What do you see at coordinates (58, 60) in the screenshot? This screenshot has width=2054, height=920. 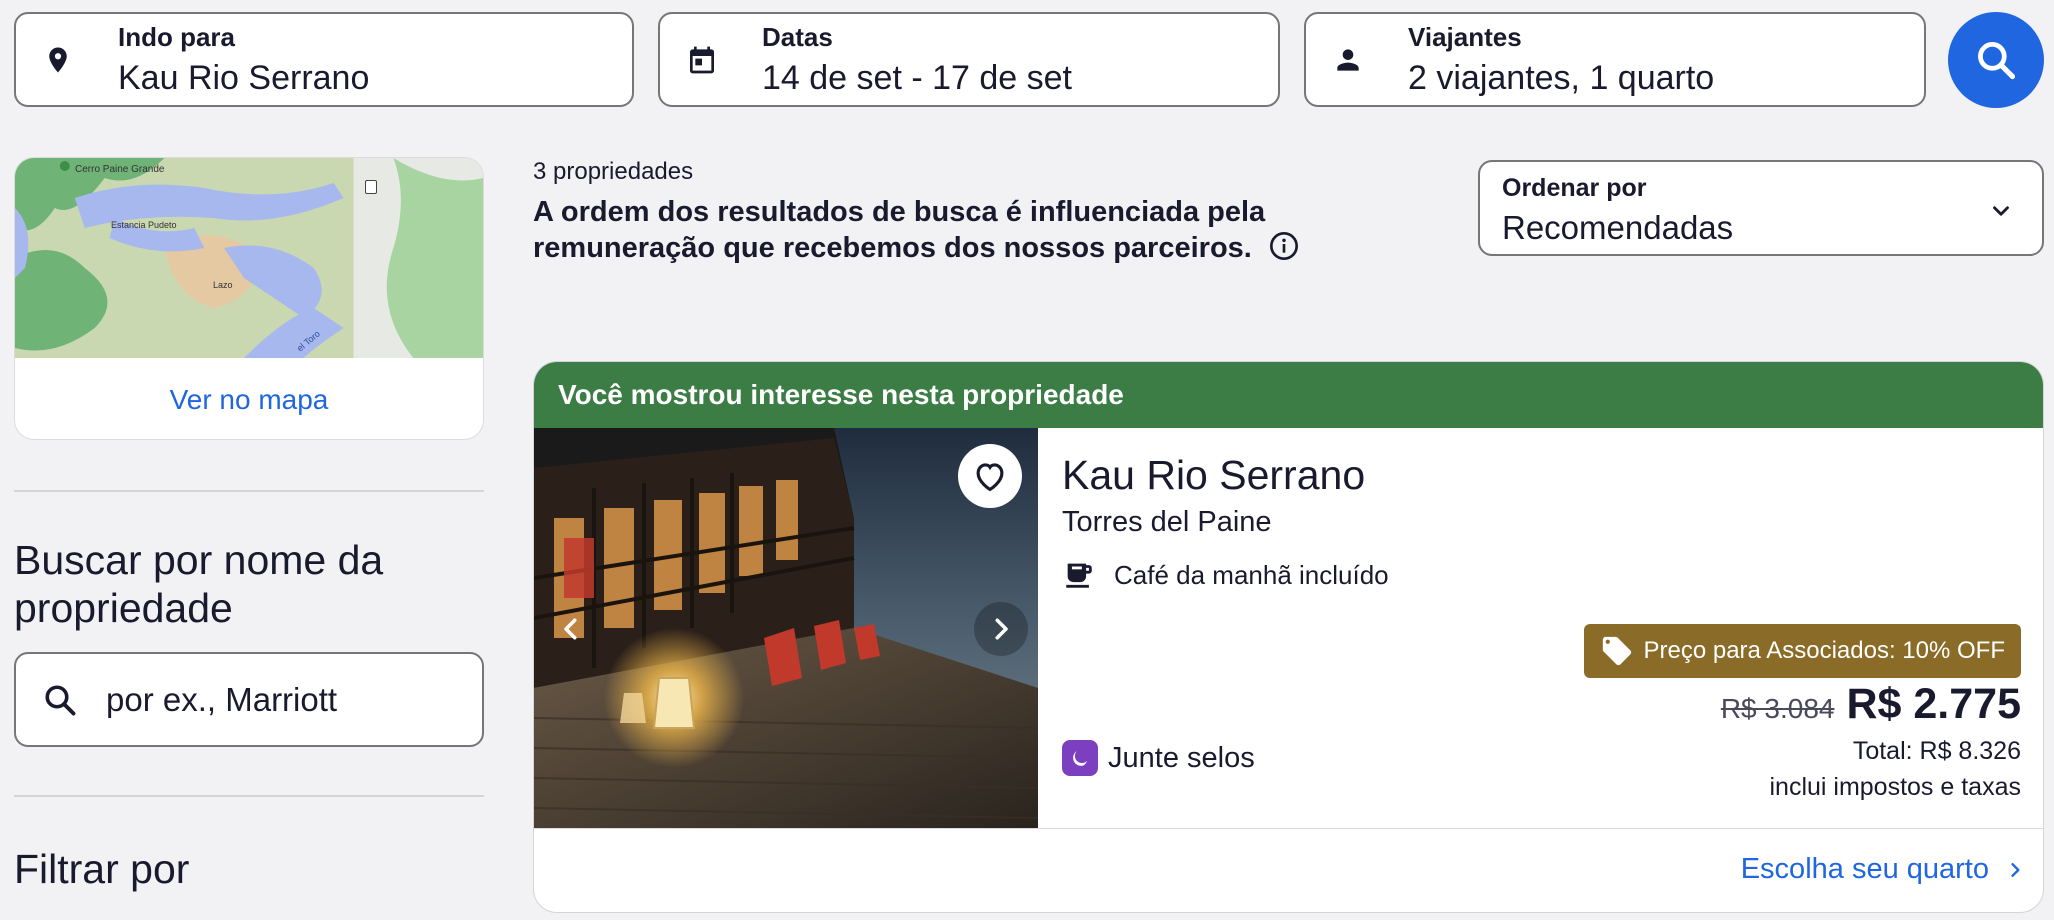 I see `map-pin-icon` at bounding box center [58, 60].